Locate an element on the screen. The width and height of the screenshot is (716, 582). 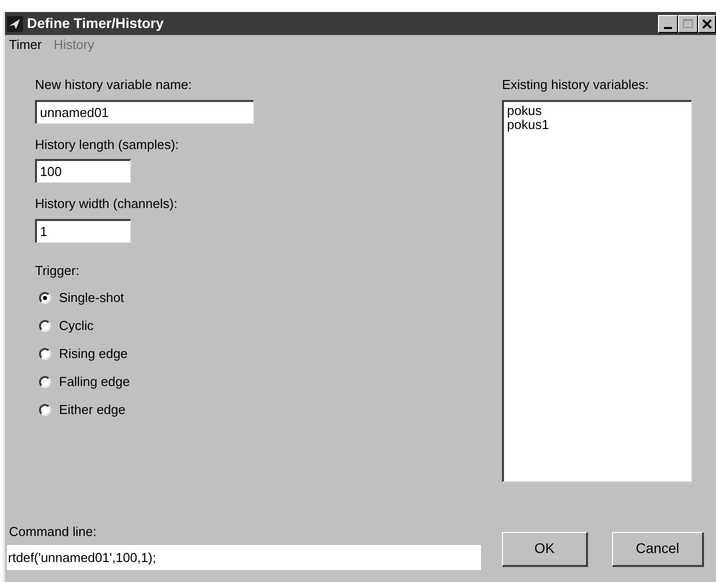
field-label: New history variable name: is located at coordinates (114, 85).